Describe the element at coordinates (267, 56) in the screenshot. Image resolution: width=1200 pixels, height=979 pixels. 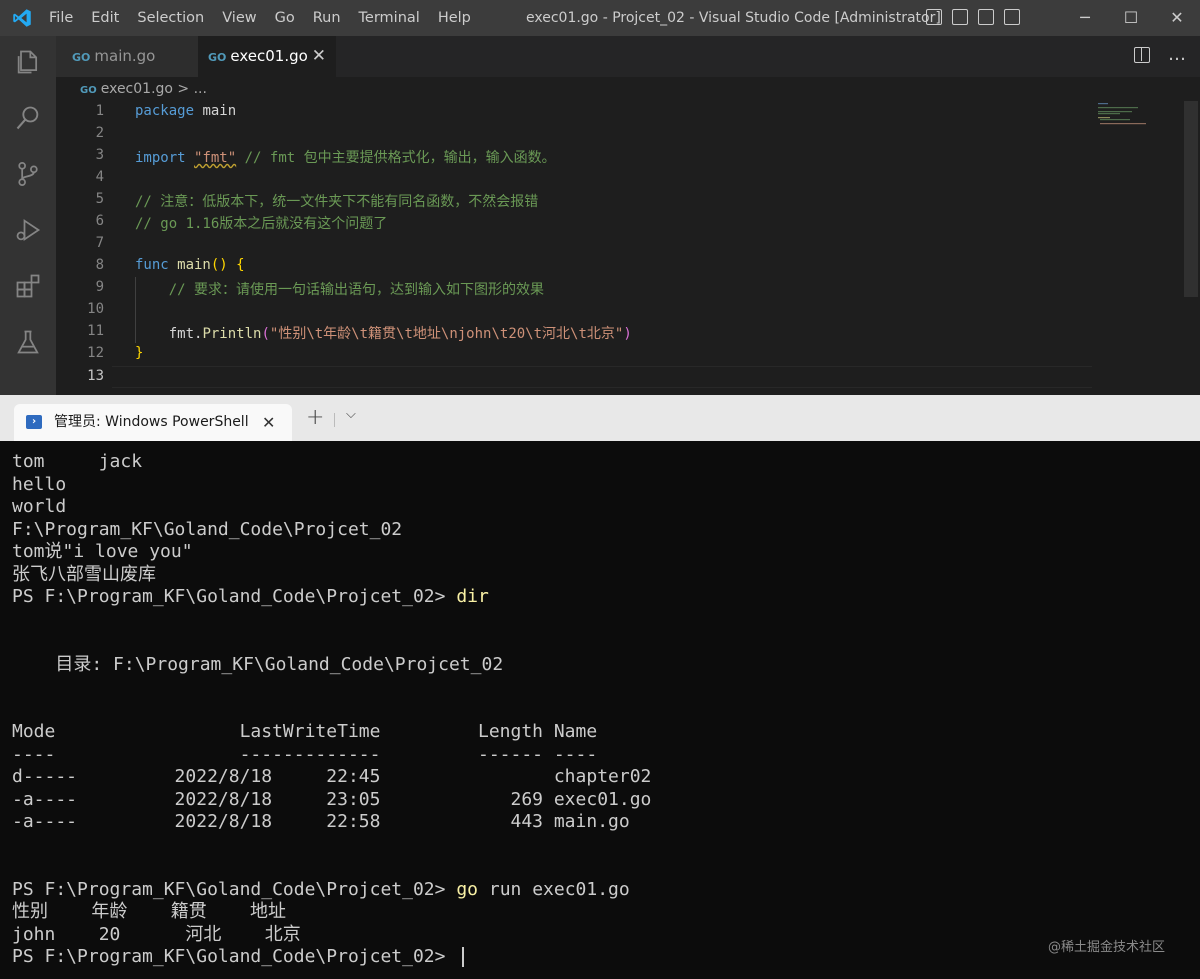
I see `tab-exec01-go: GO exec01.go ✕` at that location.